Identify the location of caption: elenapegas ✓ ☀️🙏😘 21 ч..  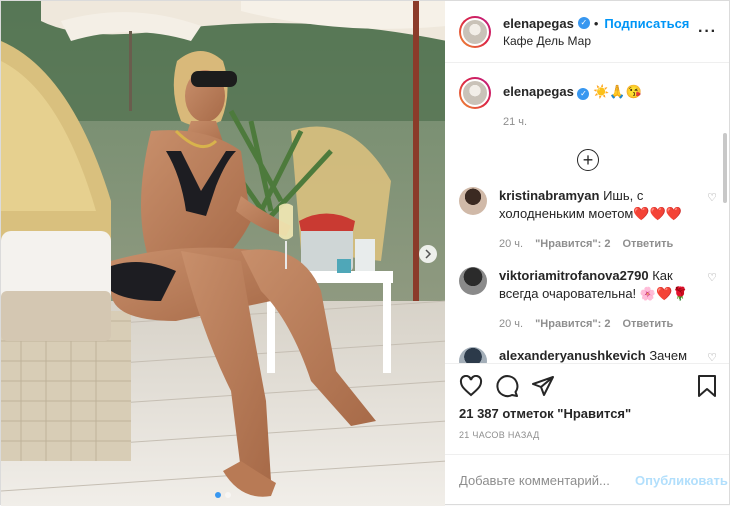
(588, 104).